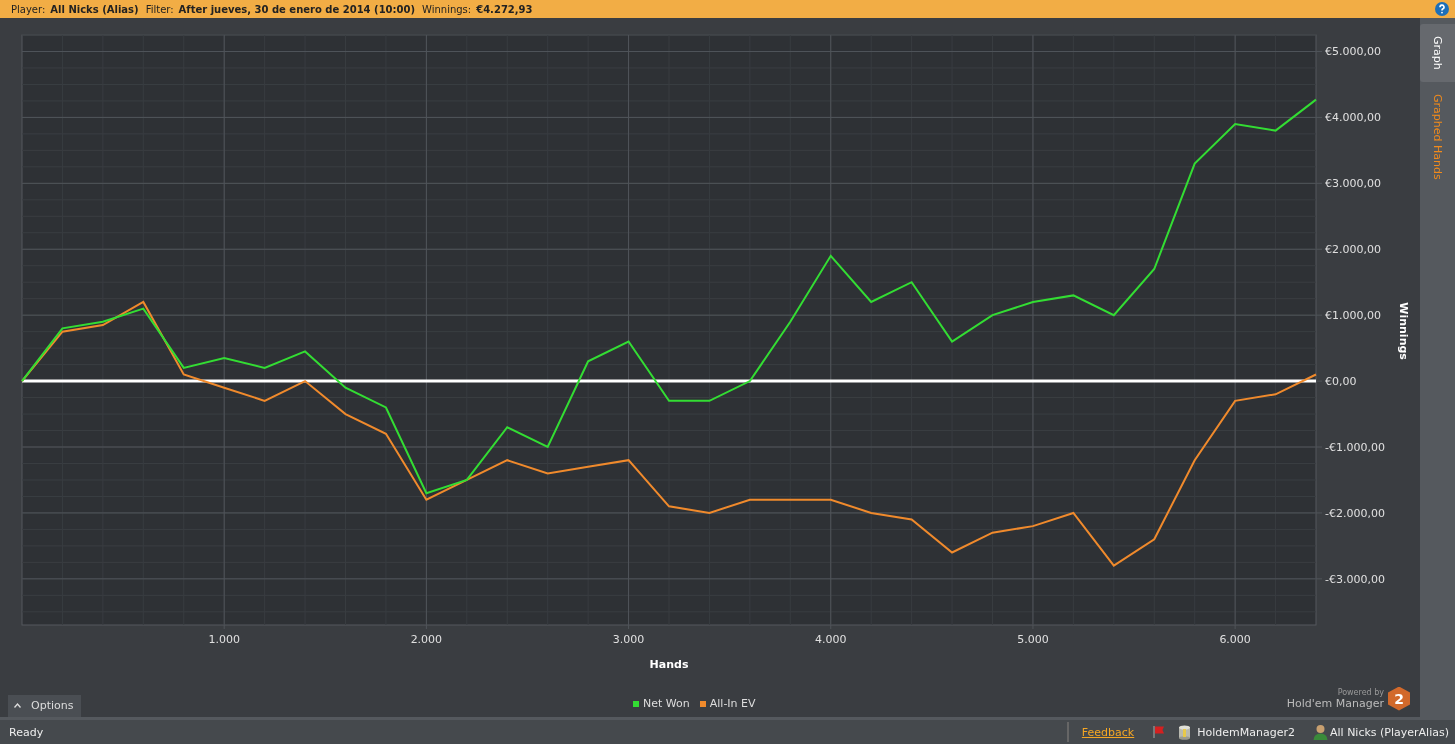  I want to click on x-axis-title: Hands, so click(669, 664).